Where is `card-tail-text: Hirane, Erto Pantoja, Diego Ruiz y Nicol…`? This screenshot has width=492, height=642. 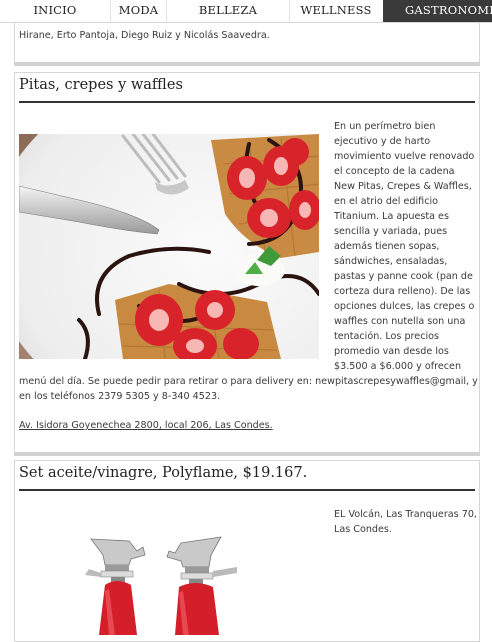
card-tail-text: Hirane, Erto Pantoja, Diego Ruiz y Nicol… is located at coordinates (144, 35).